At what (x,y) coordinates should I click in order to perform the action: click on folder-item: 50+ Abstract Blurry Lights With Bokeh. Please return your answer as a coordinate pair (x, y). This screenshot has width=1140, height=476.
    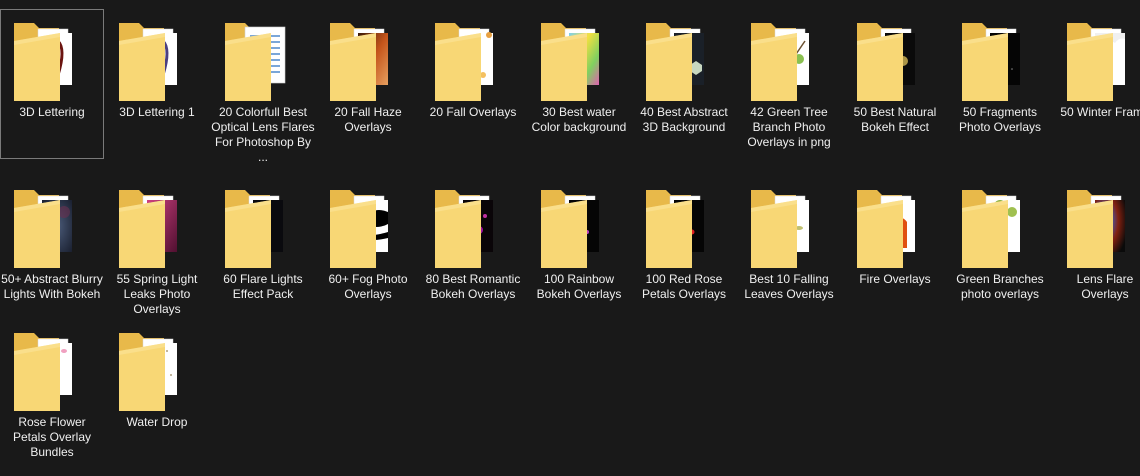
    Looking at the image, I should click on (52, 251).